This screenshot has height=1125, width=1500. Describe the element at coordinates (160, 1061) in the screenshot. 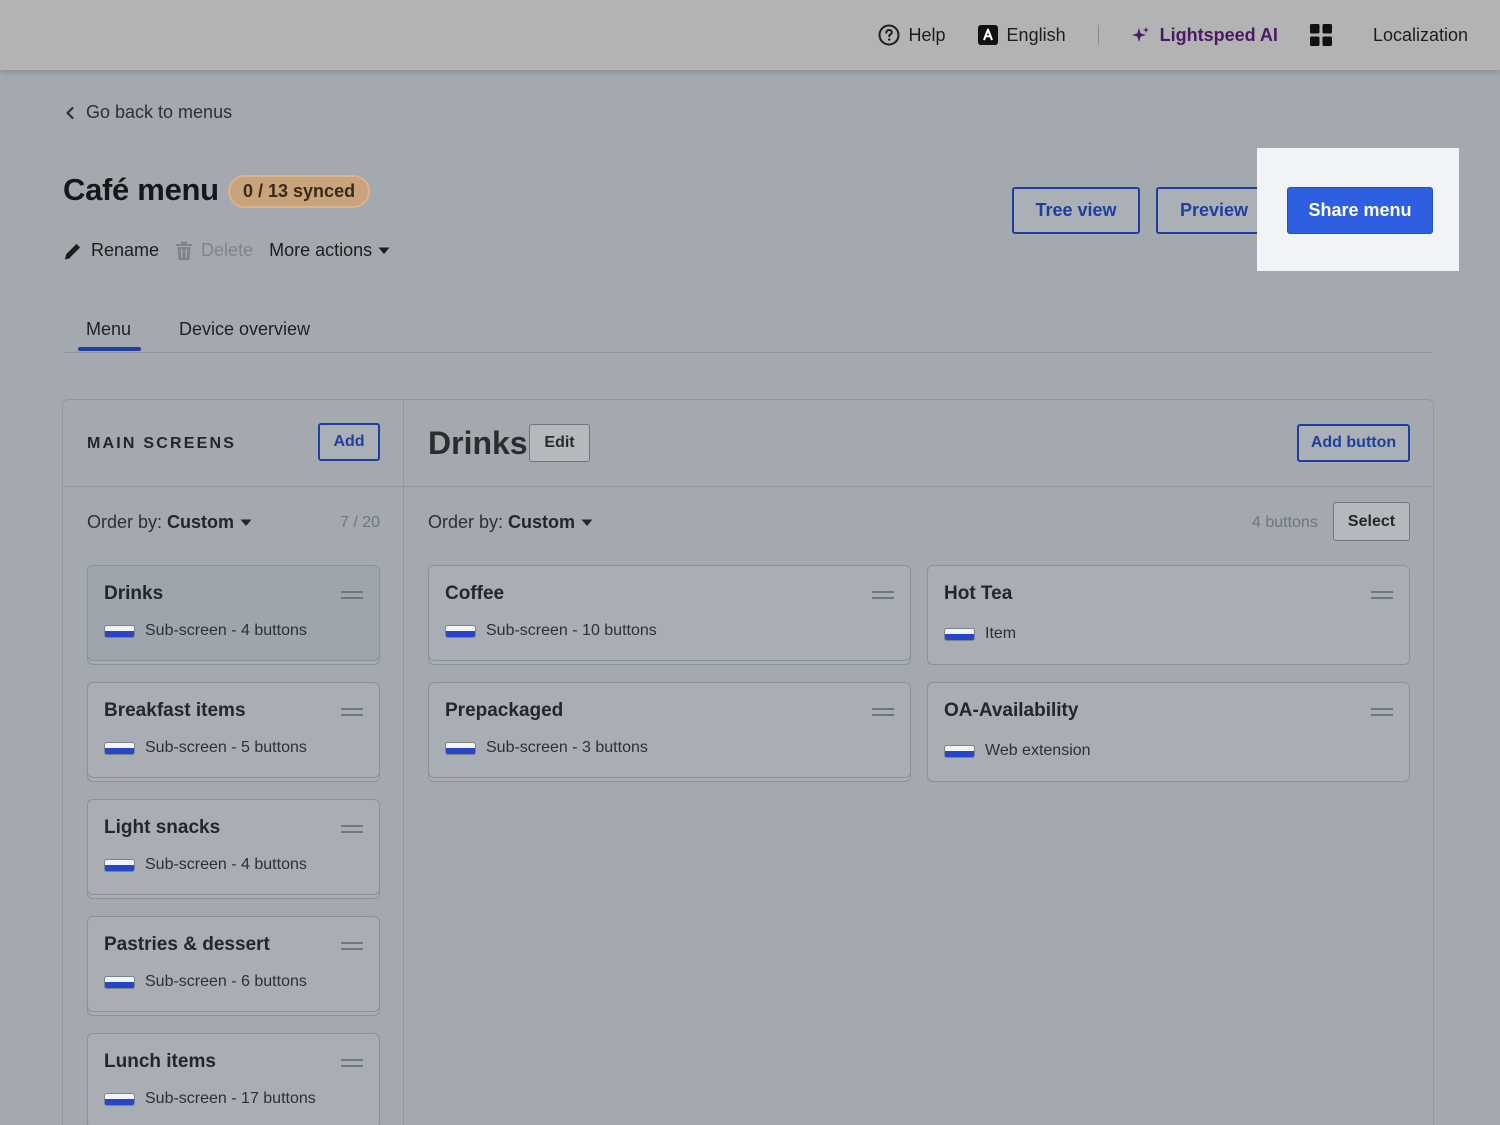

I see `card-title: Lunch items` at that location.